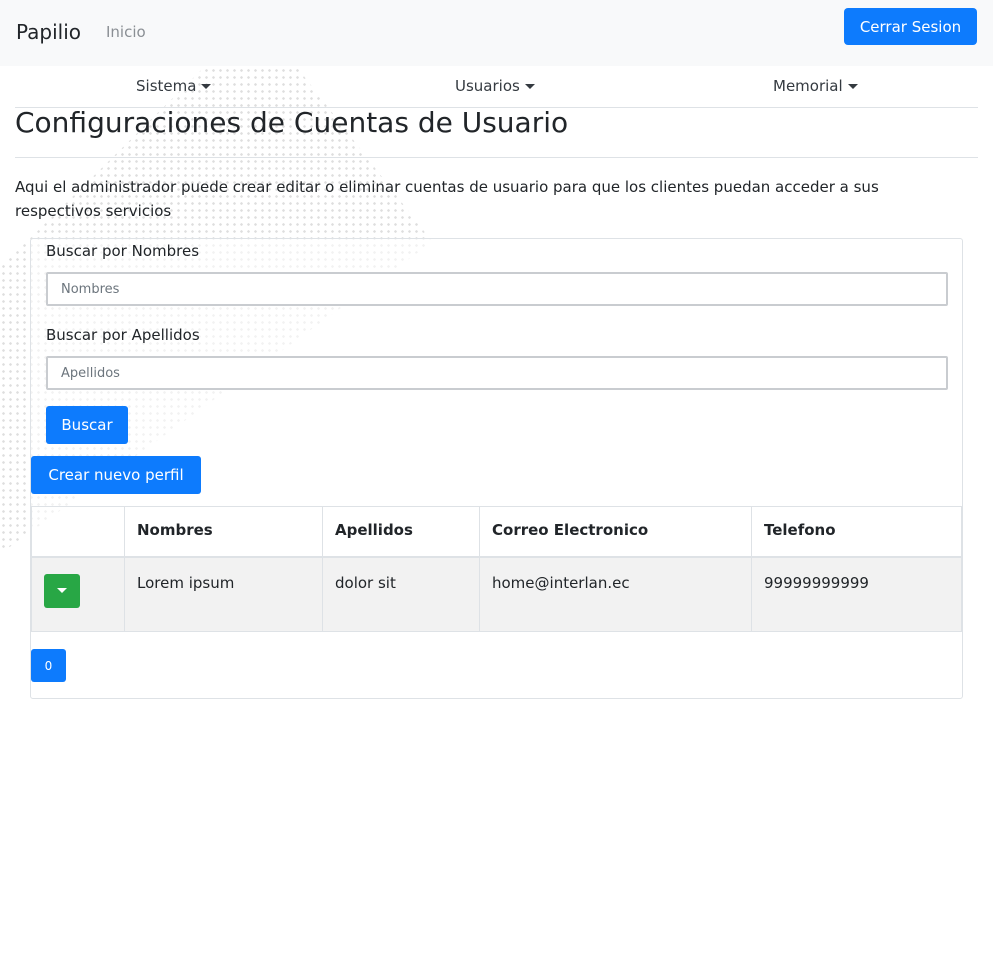 The height and width of the screenshot is (954, 993). What do you see at coordinates (856, 594) in the screenshot?
I see `cell-telefono: 99999999999` at bounding box center [856, 594].